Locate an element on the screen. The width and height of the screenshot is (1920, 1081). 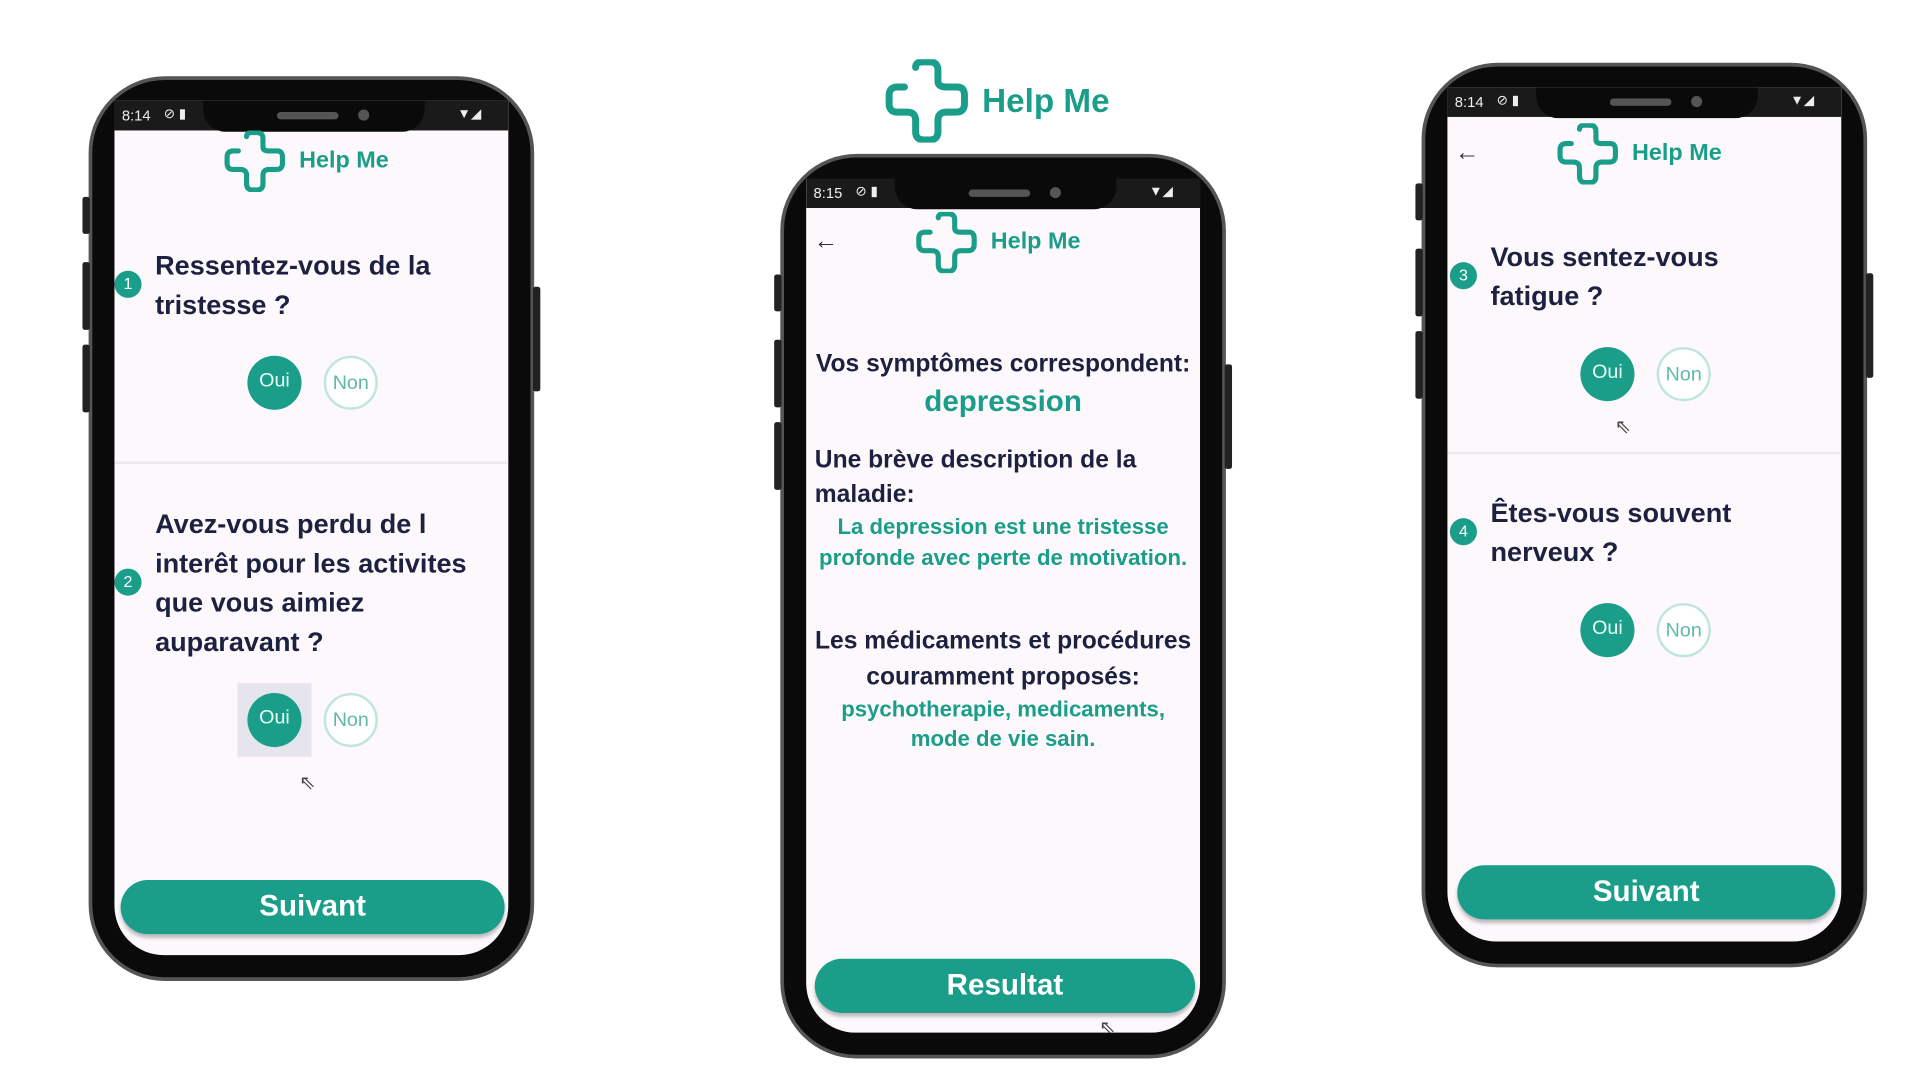
description-label: Une brève description de la is located at coordinates (975, 460).